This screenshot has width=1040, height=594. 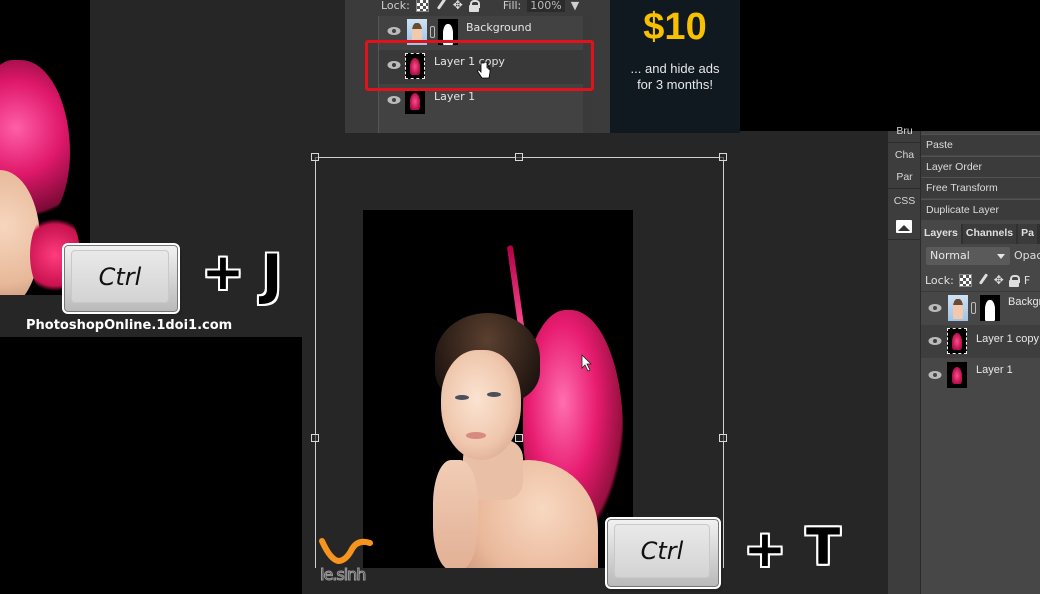 I want to click on tab-channels: Channels, so click(x=989, y=234).